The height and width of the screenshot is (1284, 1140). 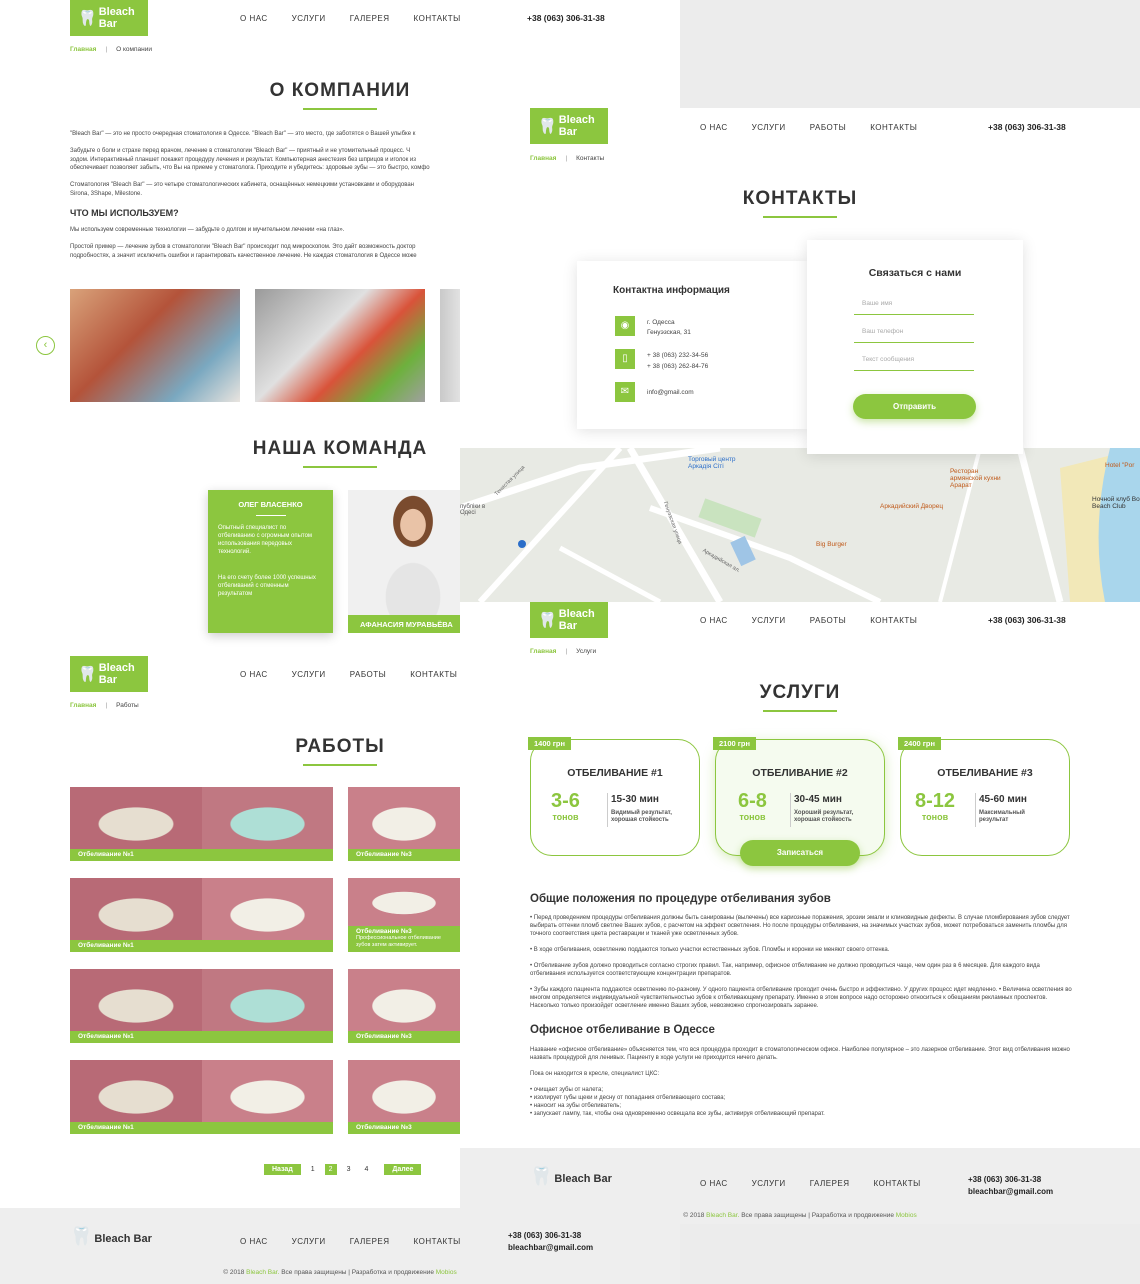 I want to click on phone-2: + 38 (063) 262-84-76, so click(x=677, y=366).